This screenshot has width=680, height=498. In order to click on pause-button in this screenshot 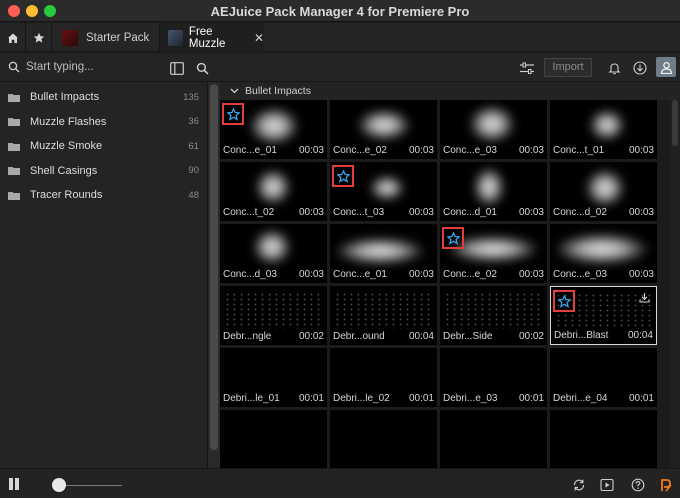, I will do `click(14, 484)`.